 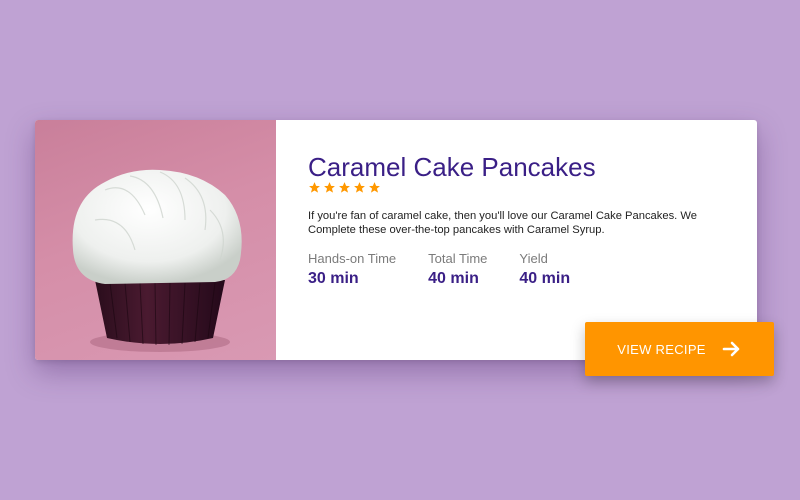 I want to click on stat-yield: Yield 40 min, so click(x=544, y=269).